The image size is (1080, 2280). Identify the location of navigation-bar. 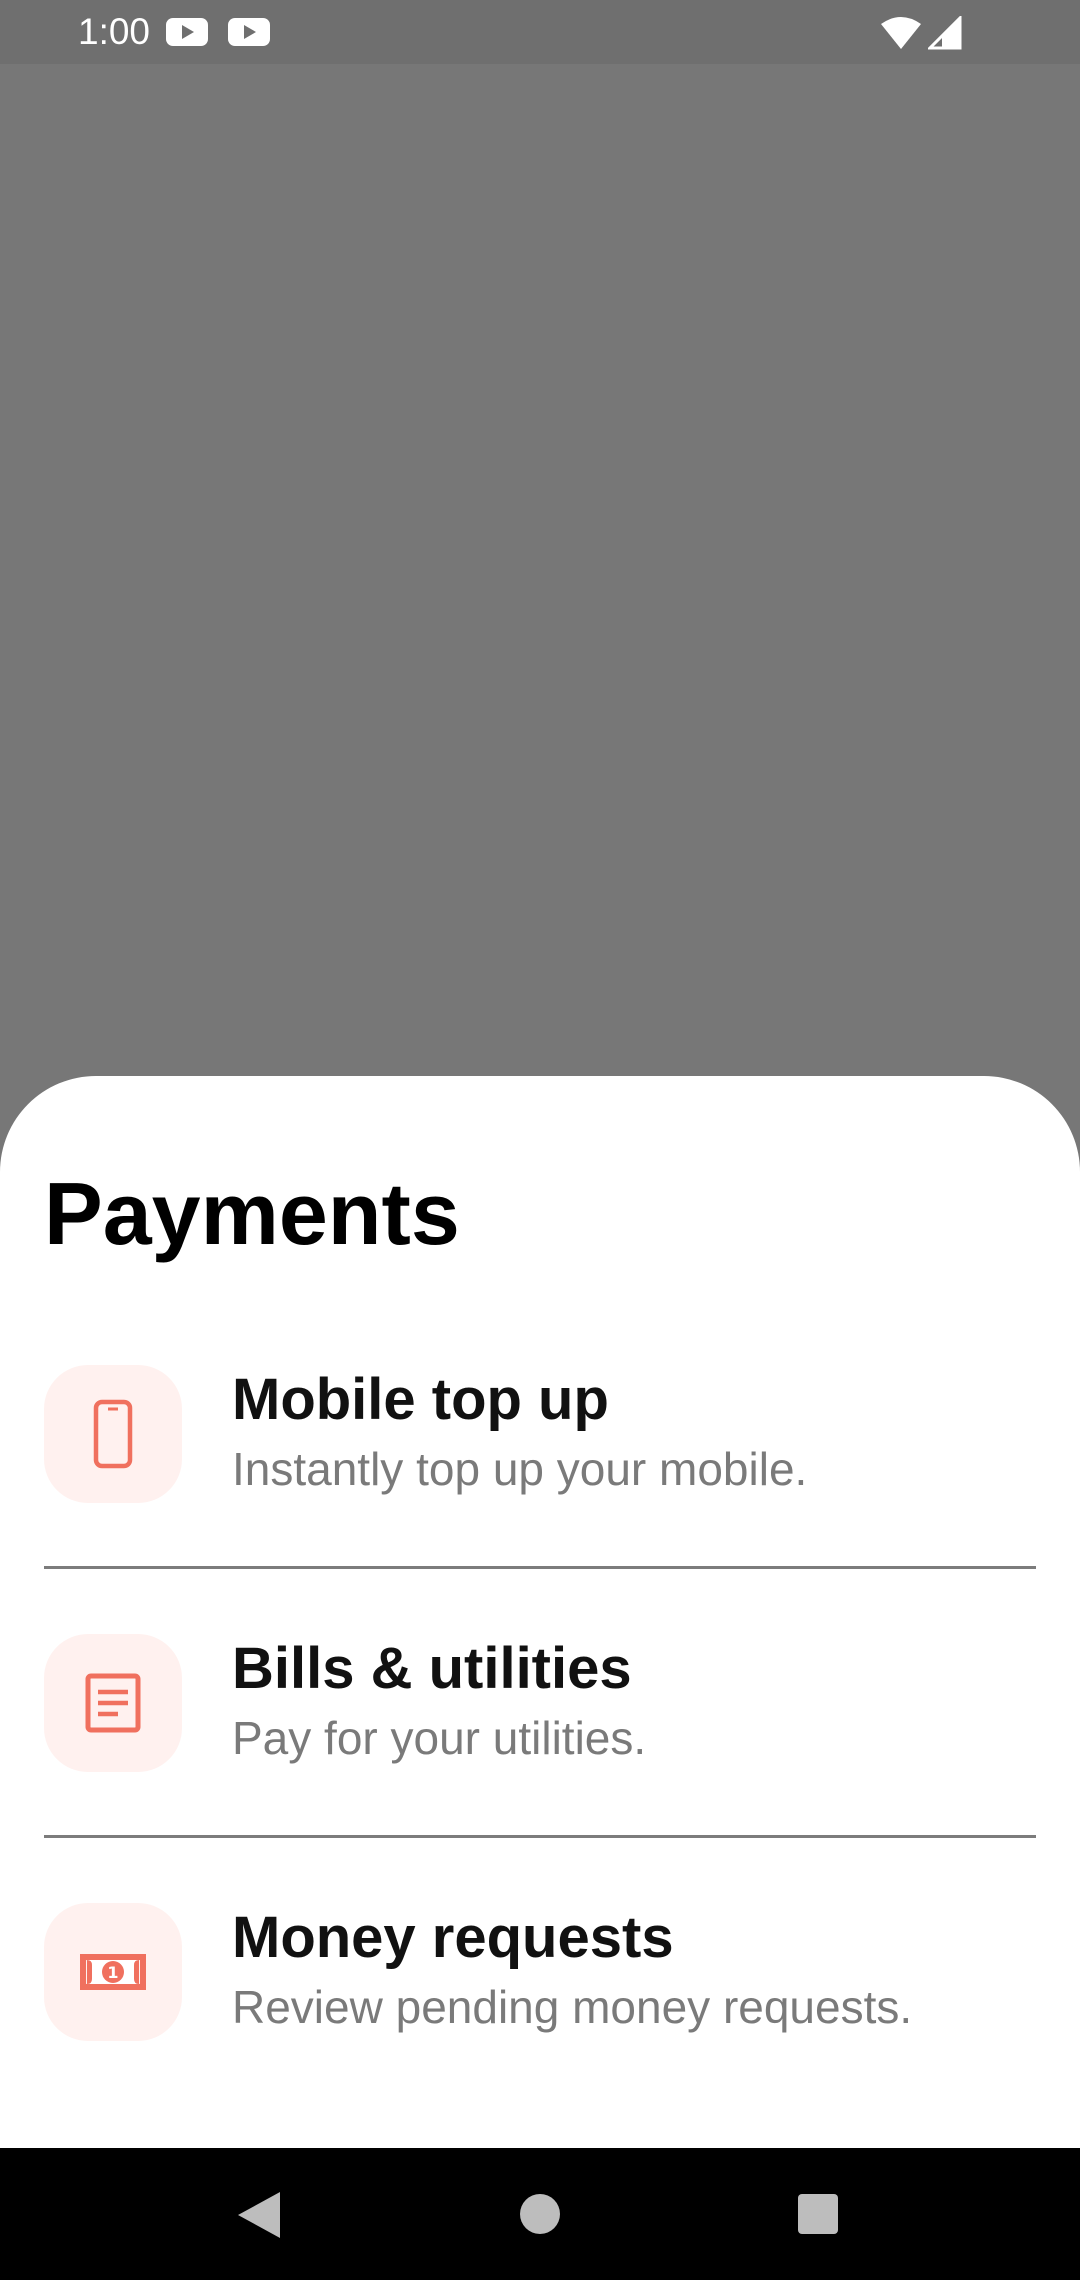
(540, 2214).